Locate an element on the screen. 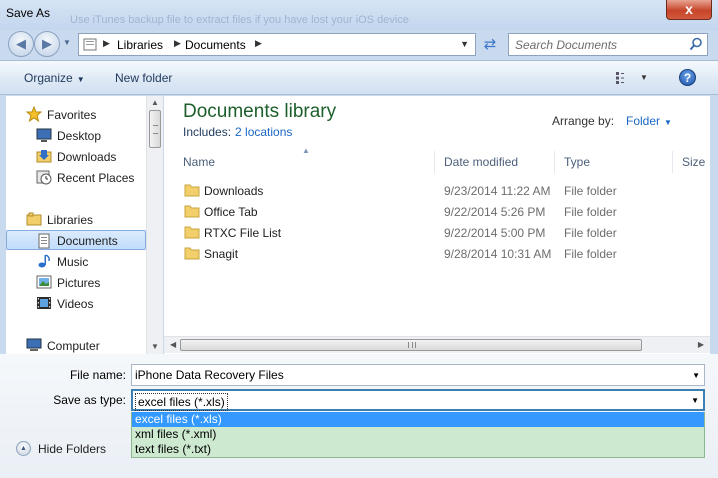  nav-label: Downloads is located at coordinates (87, 157).